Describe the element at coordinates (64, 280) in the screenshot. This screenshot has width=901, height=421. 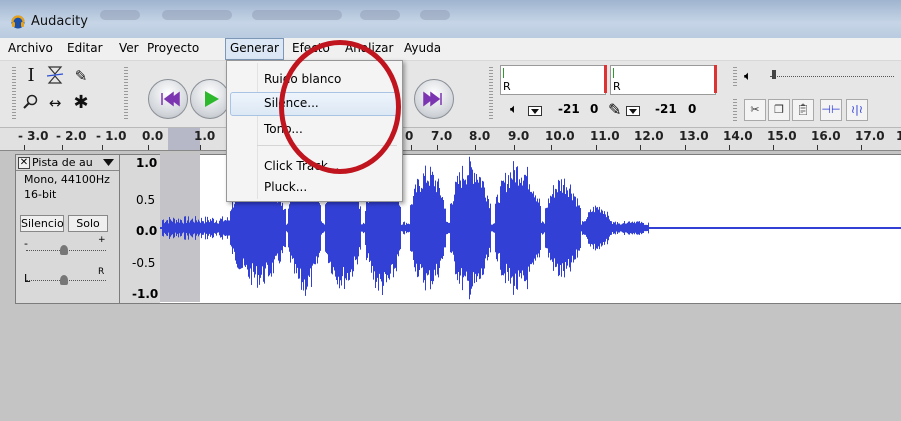
I see `pan-slider-thumb` at that location.